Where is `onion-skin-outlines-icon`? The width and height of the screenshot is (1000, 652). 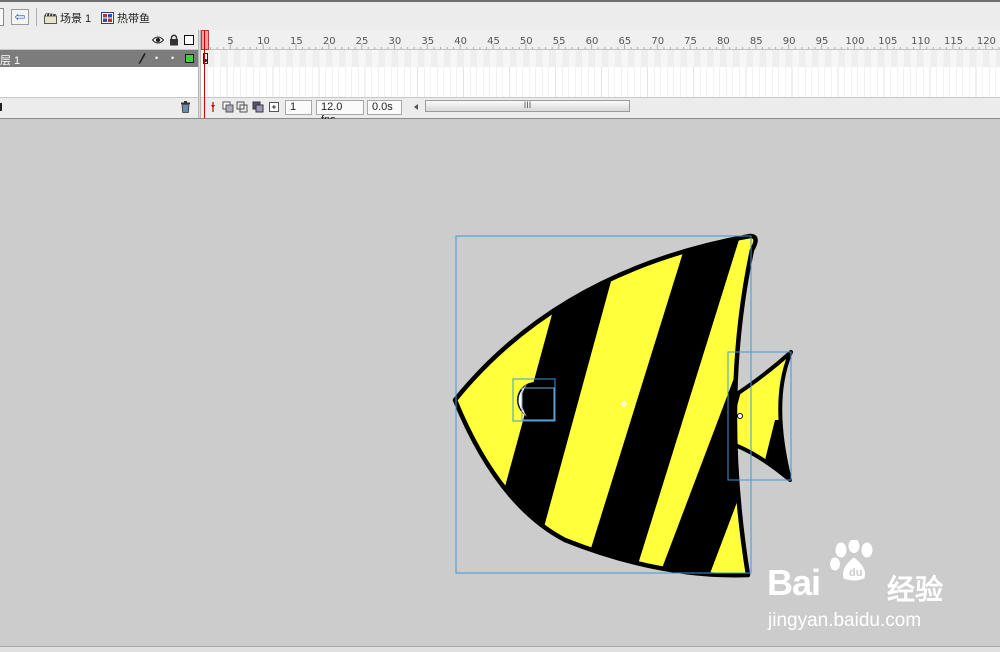
onion-skin-outlines-icon is located at coordinates (242, 107).